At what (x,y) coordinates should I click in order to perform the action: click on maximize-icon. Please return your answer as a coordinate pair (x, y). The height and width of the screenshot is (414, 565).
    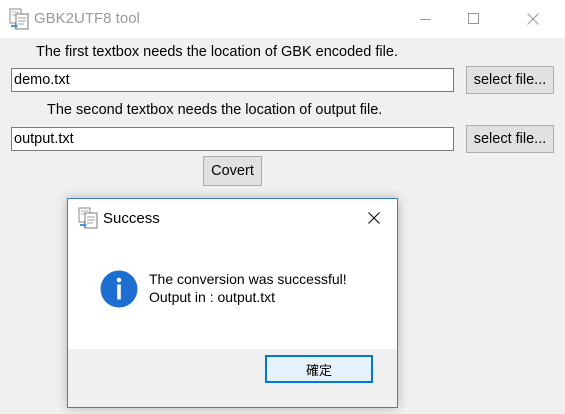
    Looking at the image, I should click on (473, 18).